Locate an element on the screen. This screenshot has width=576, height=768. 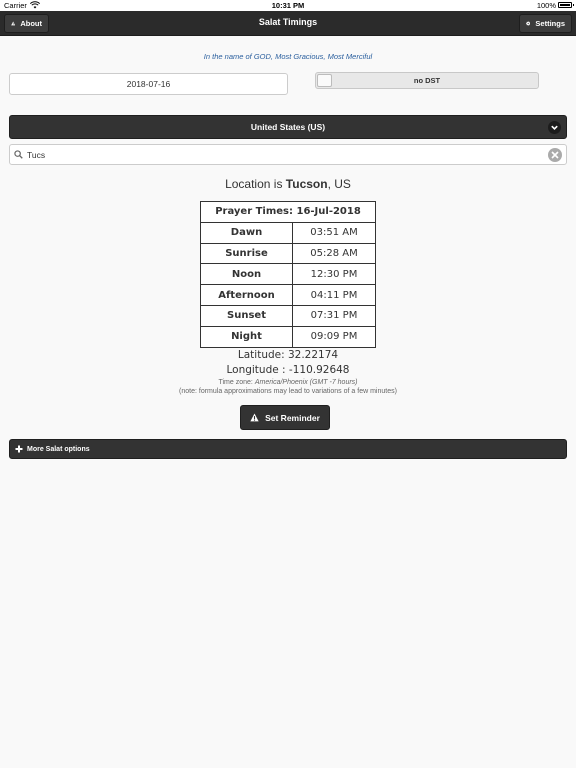
city-search-input is located at coordinates (287, 155).